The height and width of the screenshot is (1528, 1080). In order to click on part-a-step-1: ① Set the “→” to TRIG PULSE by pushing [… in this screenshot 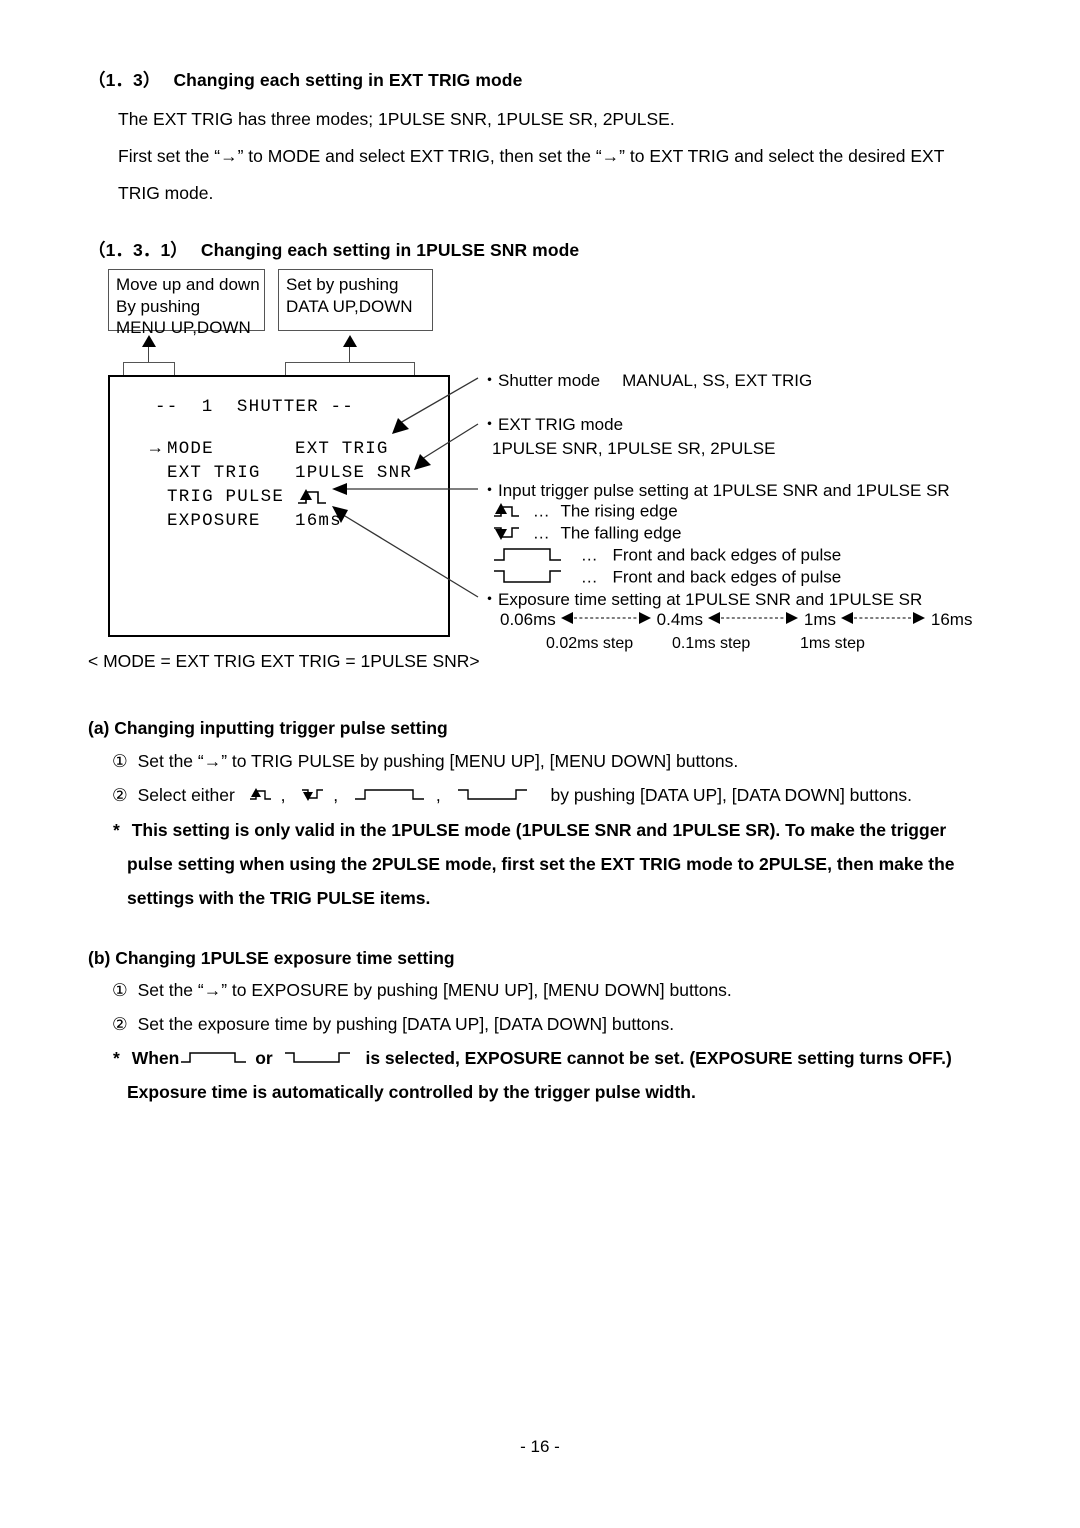, I will do `click(425, 761)`.